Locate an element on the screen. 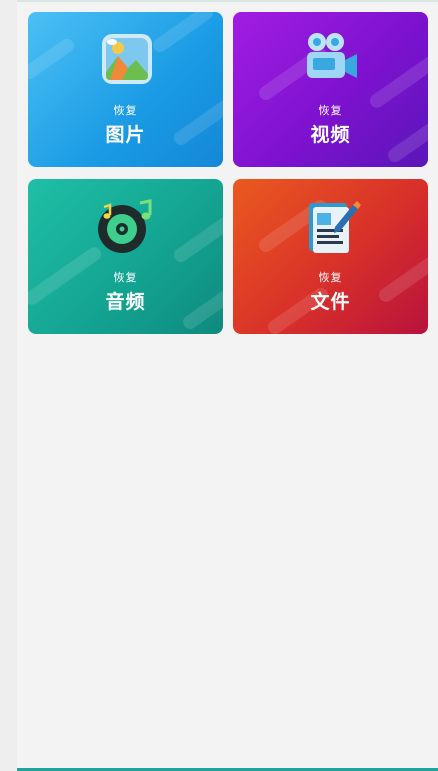 This screenshot has height=771, width=438. recover-files-card: 恢复 文件 is located at coordinates (330, 256).